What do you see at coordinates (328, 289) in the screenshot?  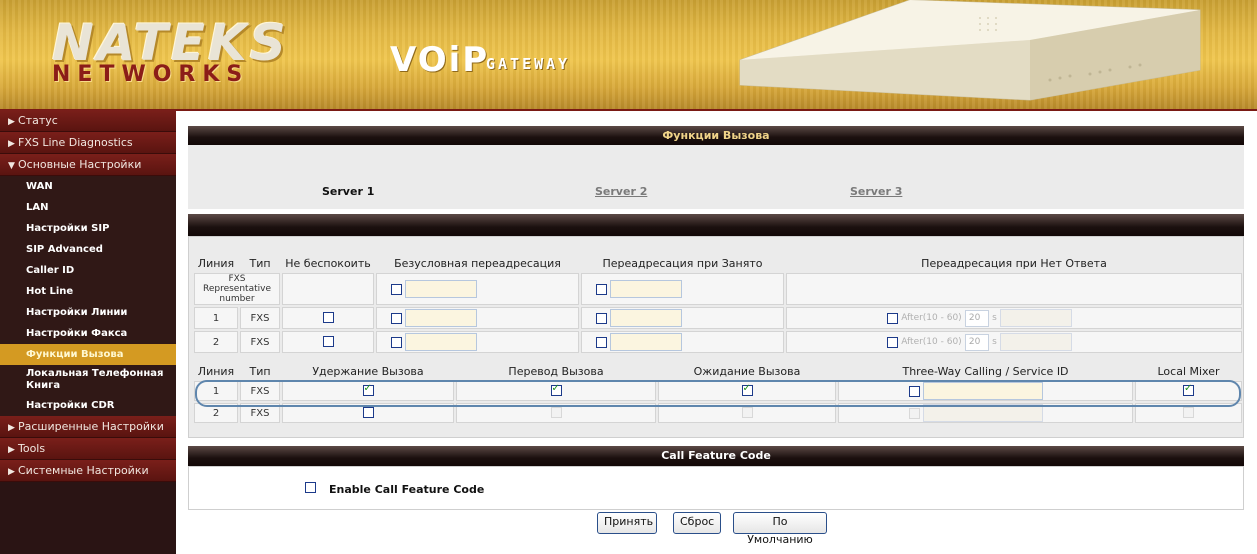 I see `empty-cell` at bounding box center [328, 289].